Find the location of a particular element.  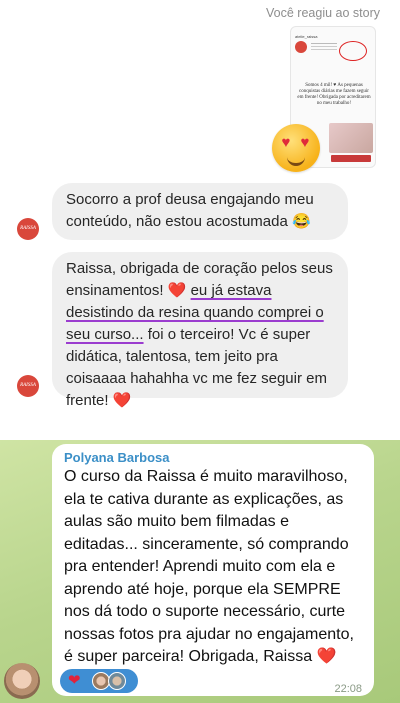

story-reaction-caption: Você reagiu ao story is located at coordinates (323, 13).